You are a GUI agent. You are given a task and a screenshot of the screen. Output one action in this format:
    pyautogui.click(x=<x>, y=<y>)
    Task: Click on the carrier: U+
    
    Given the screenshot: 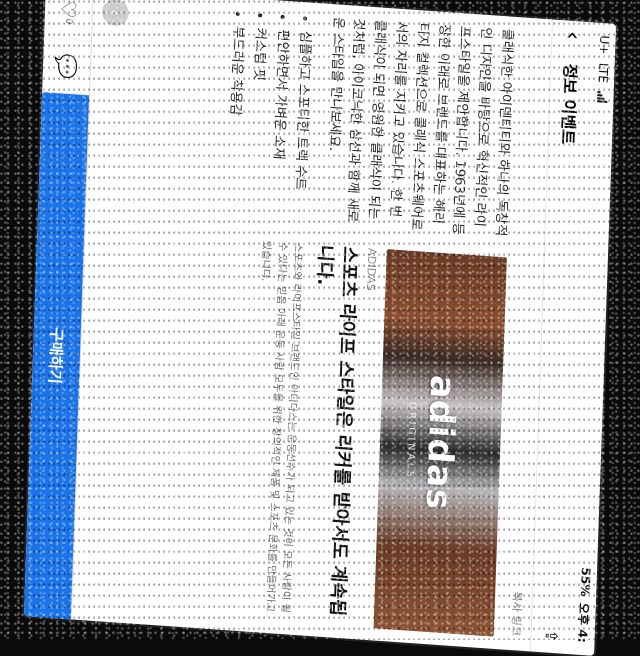 What is the action you would take?
    pyautogui.click(x=604, y=45)
    